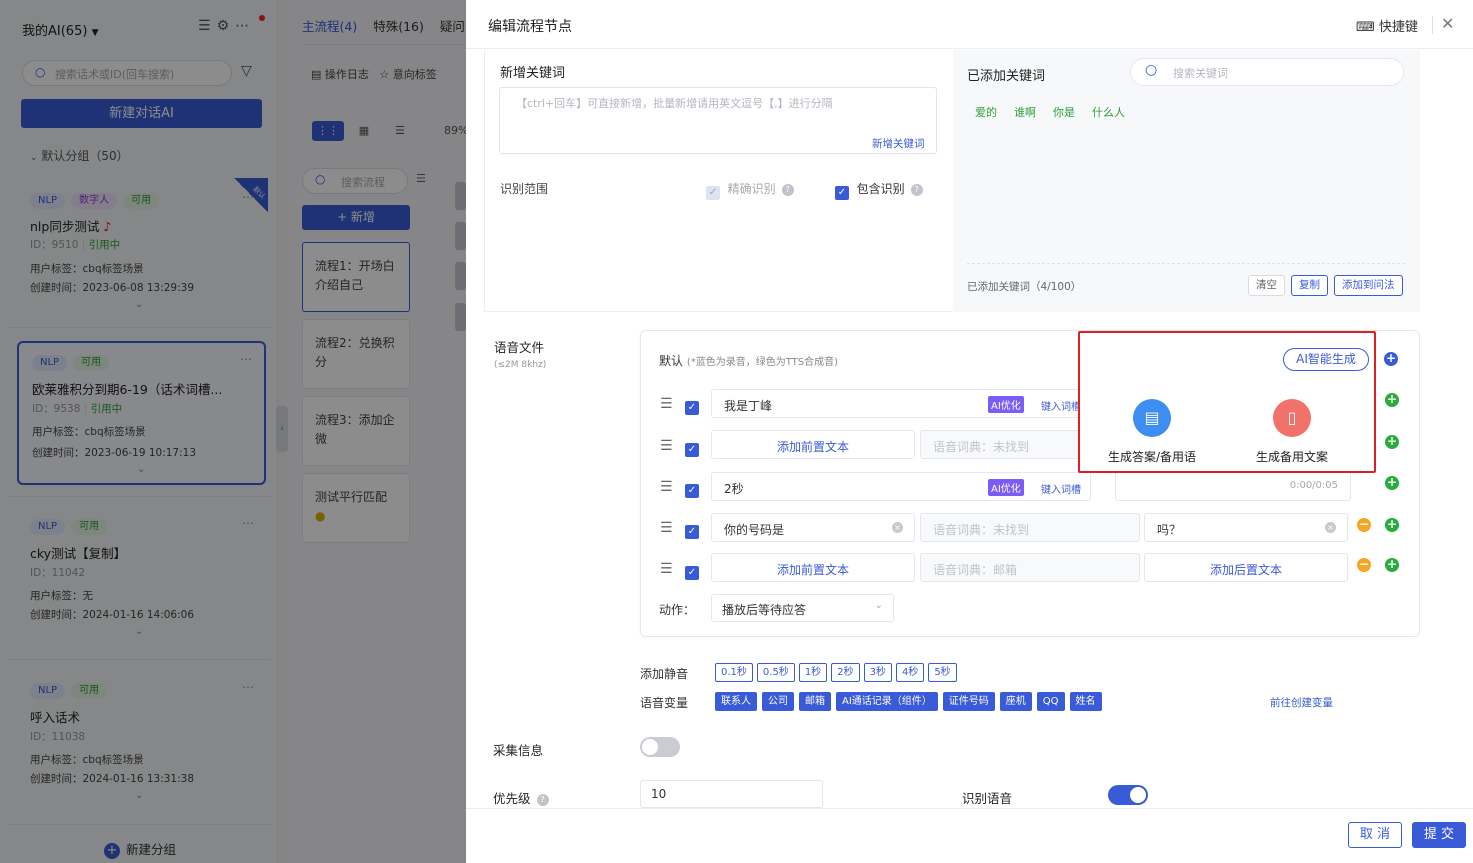 This screenshot has height=863, width=1473. I want to click on keyword-tag: 爱的, so click(986, 112).